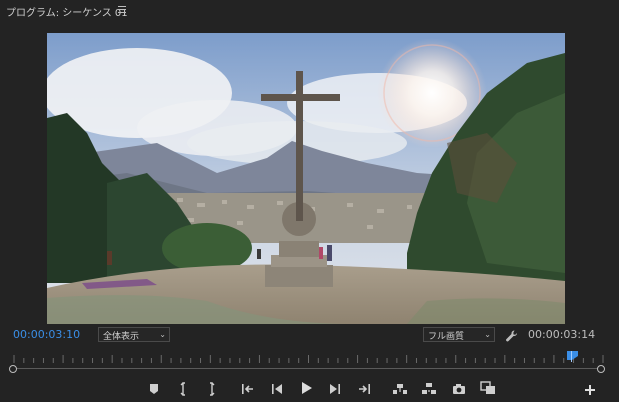  I want to click on zoom-level-select: 全体表示 ⌄, so click(134, 334).